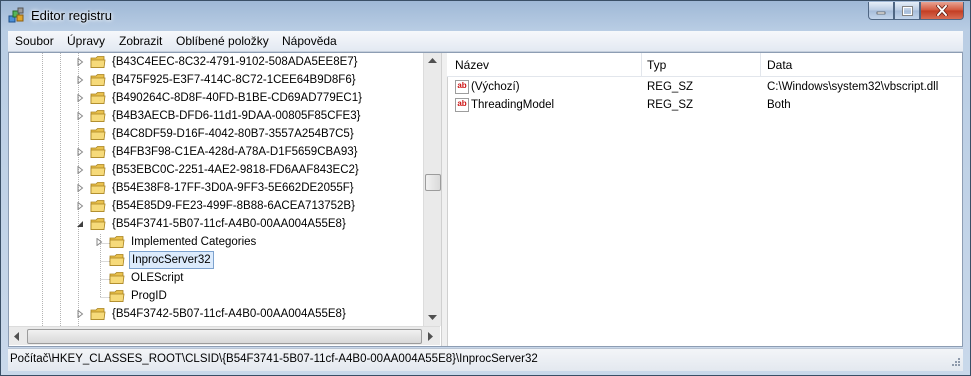  I want to click on close-button, so click(942, 11).